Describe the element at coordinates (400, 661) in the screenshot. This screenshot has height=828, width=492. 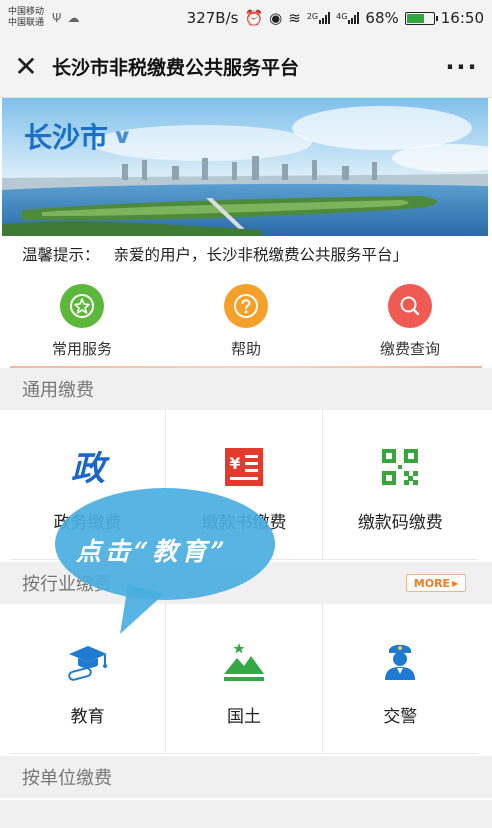
I see `police-icon` at that location.